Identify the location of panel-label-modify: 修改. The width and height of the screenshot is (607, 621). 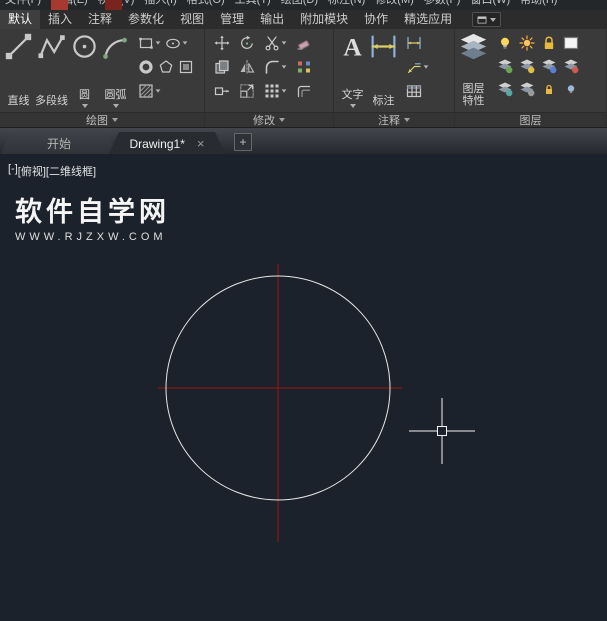
(269, 119).